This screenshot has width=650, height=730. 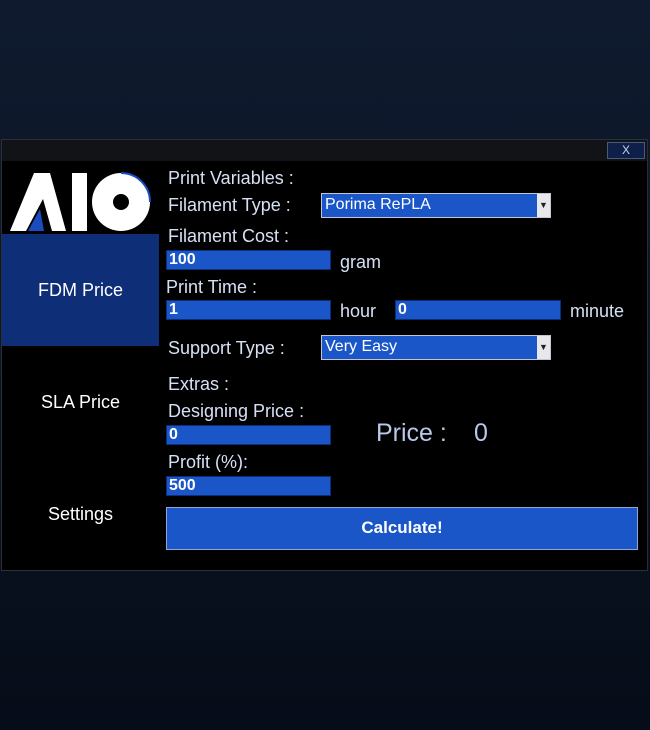 What do you see at coordinates (80, 402) in the screenshot?
I see `sidebar-item-sla-price: SLA Price` at bounding box center [80, 402].